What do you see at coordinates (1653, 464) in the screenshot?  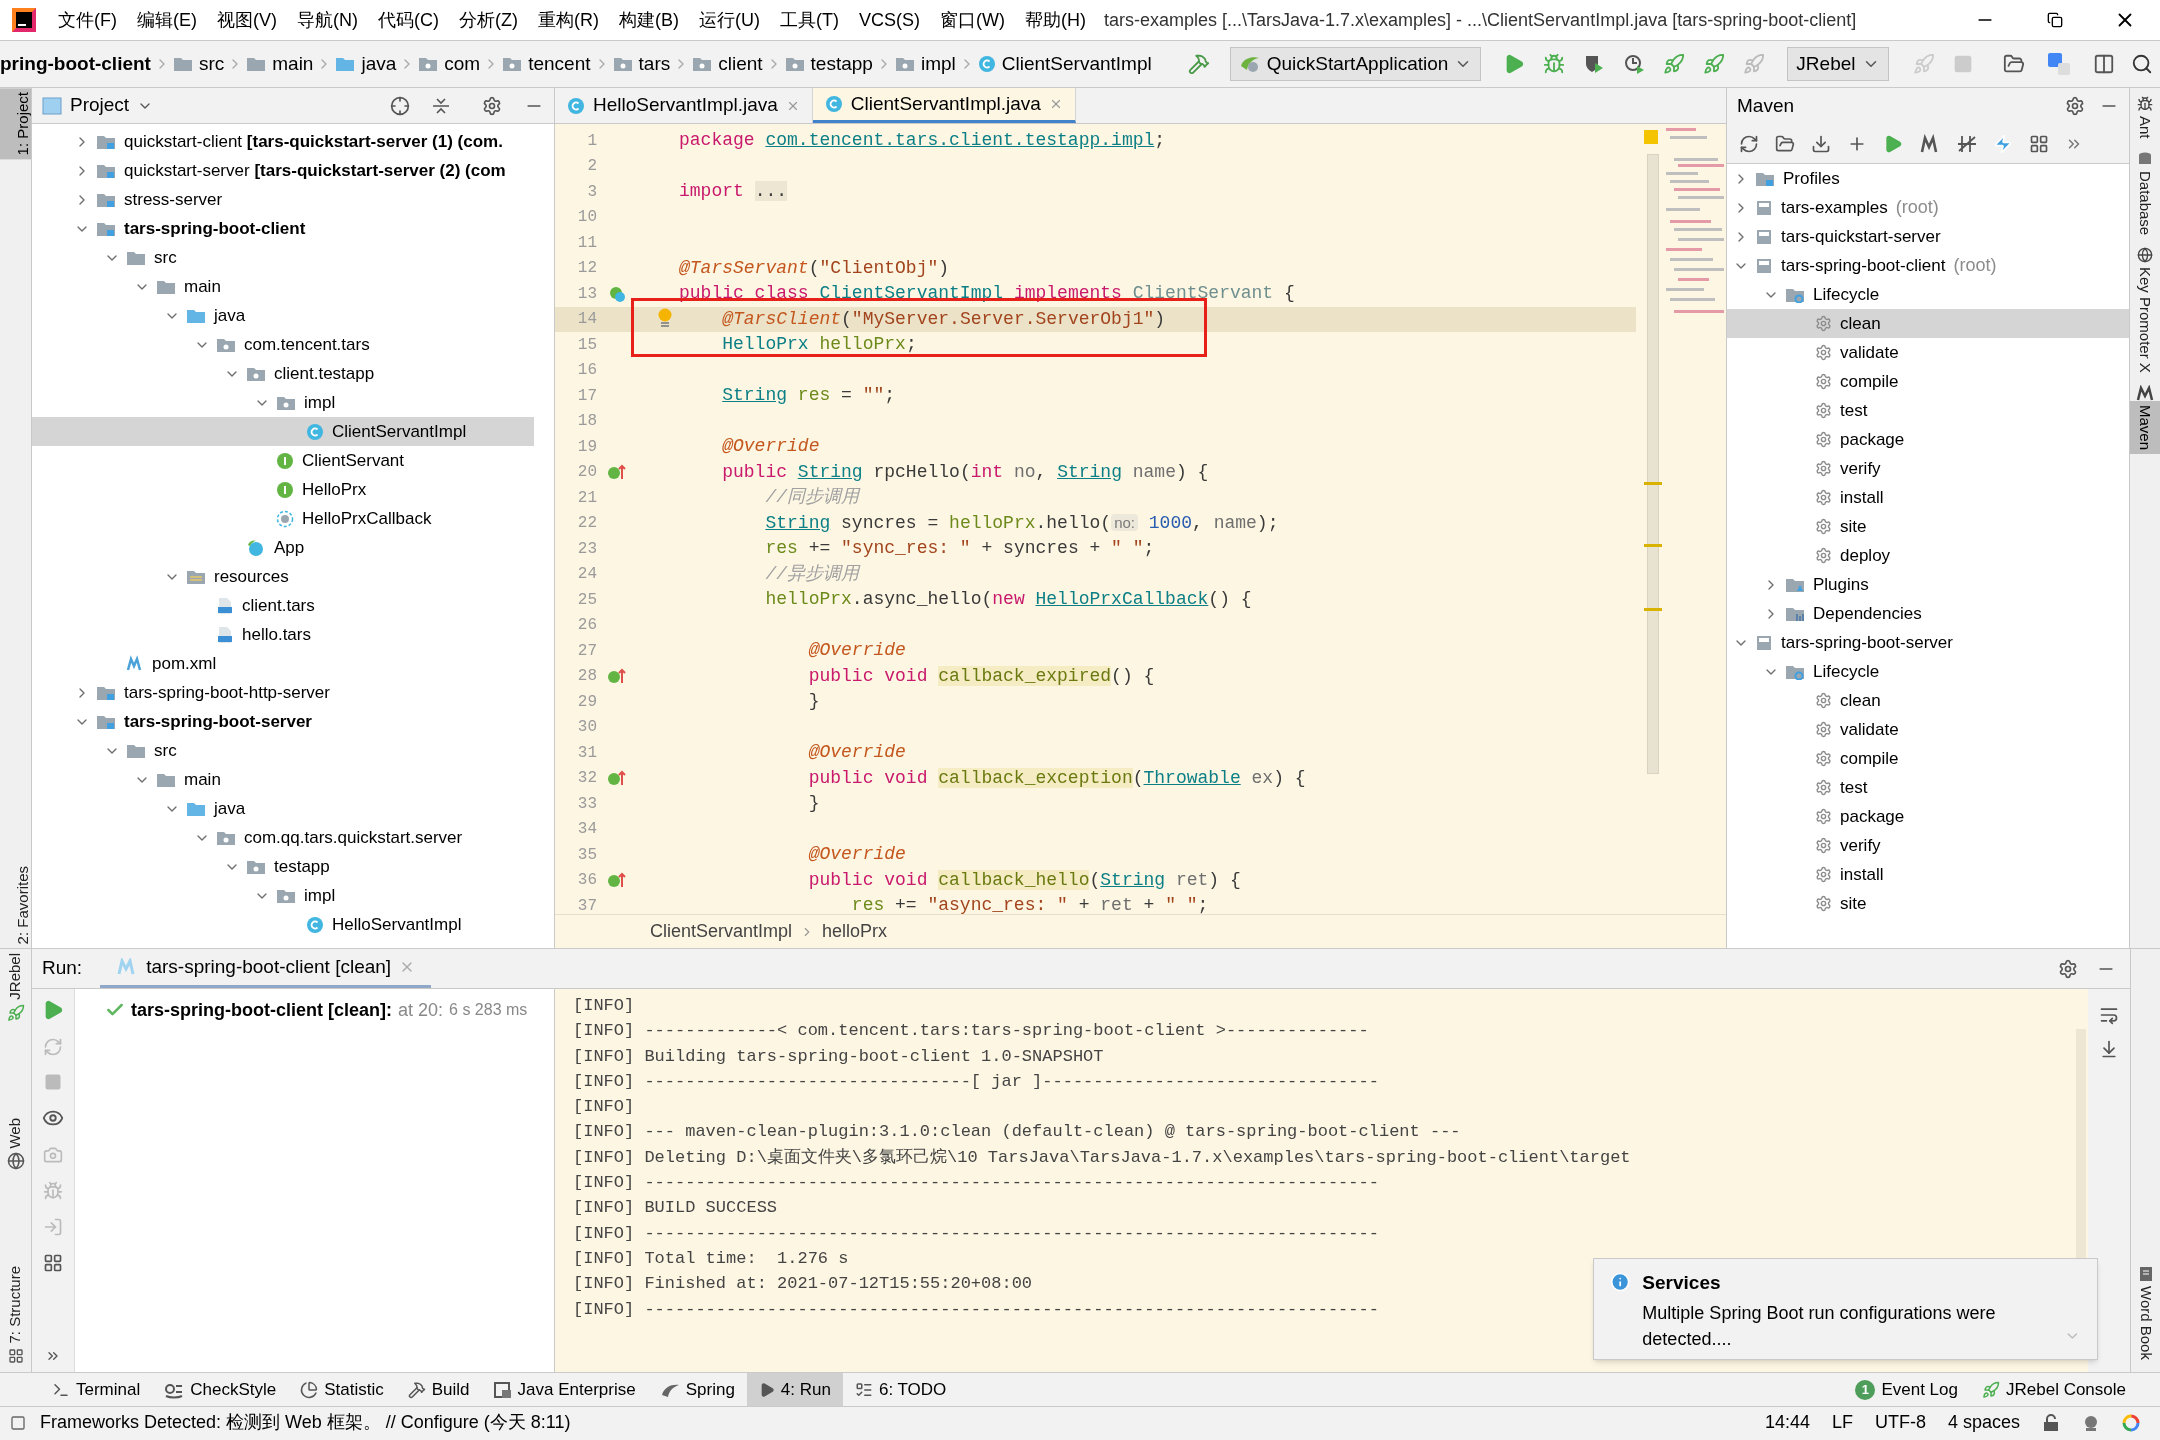 I see `scrollbar` at bounding box center [1653, 464].